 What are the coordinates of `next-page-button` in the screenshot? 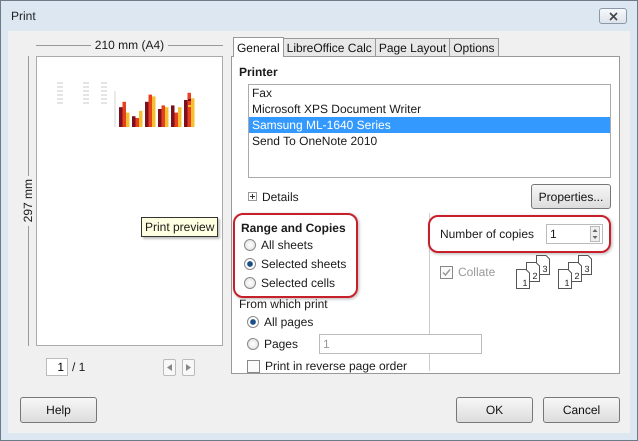 It's located at (188, 367).